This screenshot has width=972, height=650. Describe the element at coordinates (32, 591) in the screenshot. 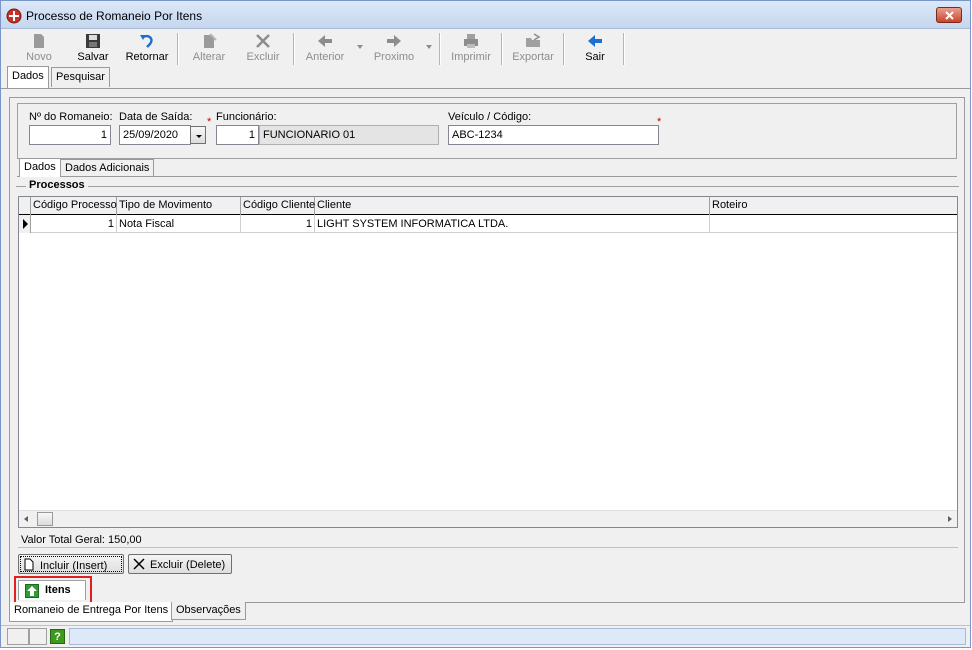

I see `up-arrow-icon` at that location.